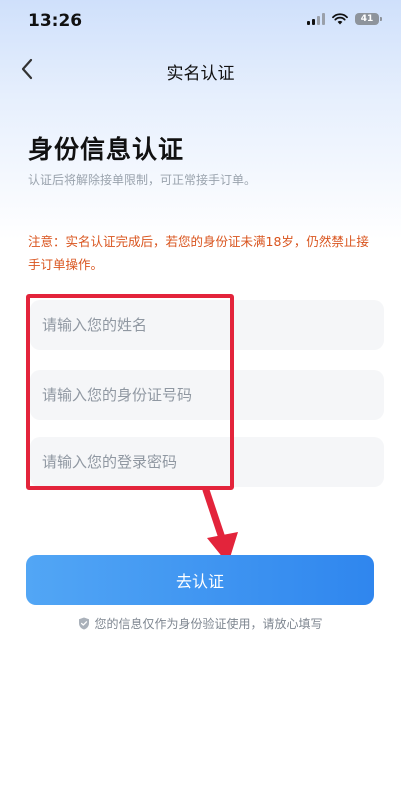  I want to click on section-heading: 身份信息认证, so click(106, 149).